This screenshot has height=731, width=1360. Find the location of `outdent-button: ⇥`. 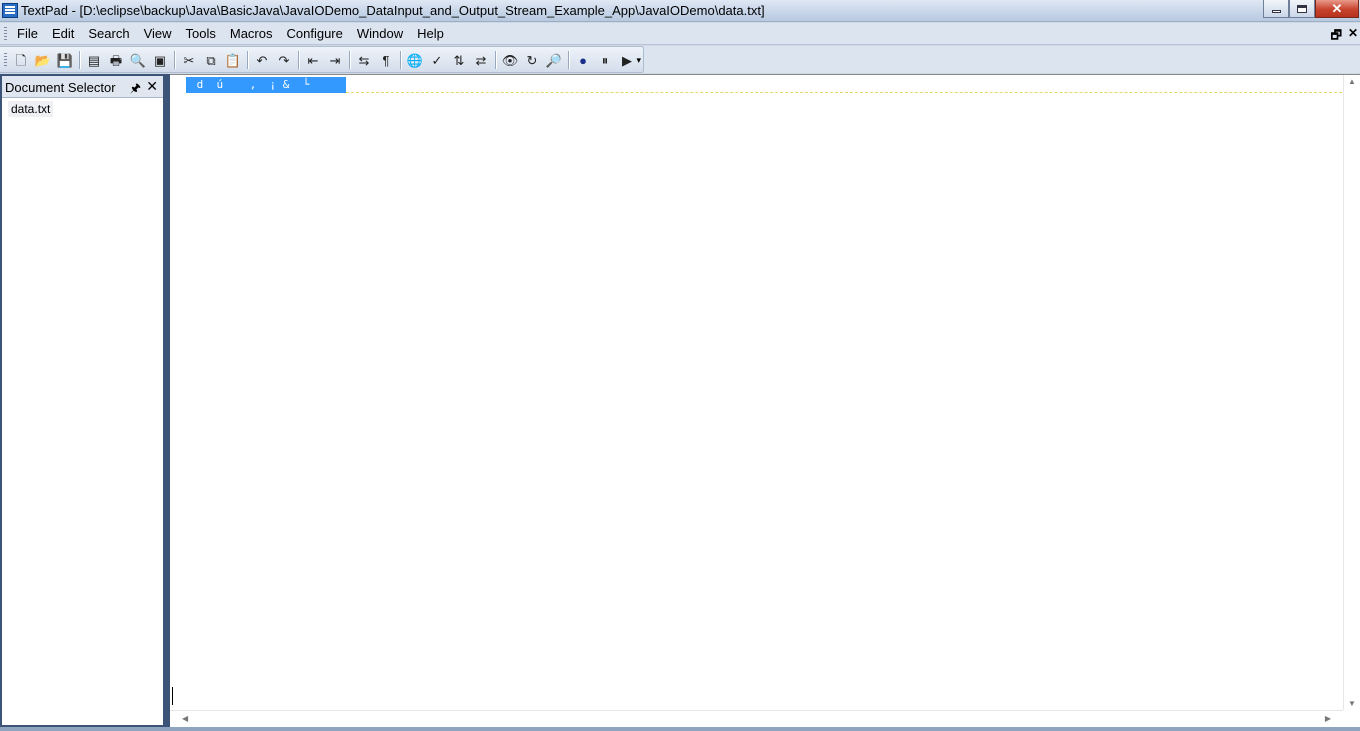

outdent-button: ⇥ is located at coordinates (335, 60).